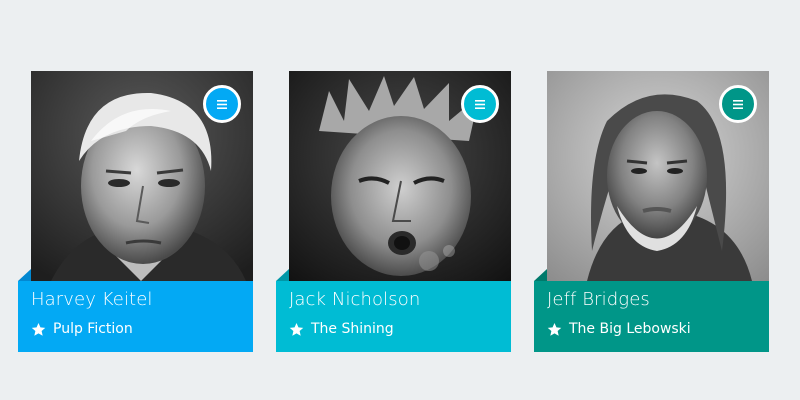 The height and width of the screenshot is (400, 800). Describe the element at coordinates (352, 329) in the screenshot. I see `movie-title: The Shining` at that location.